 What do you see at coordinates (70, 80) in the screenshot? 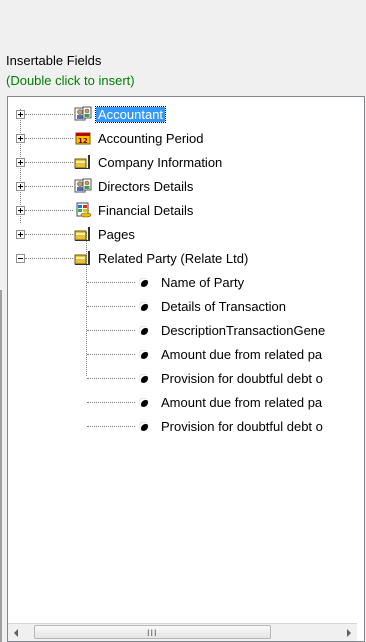
I see `insert-hint: (Double click to insert)` at bounding box center [70, 80].